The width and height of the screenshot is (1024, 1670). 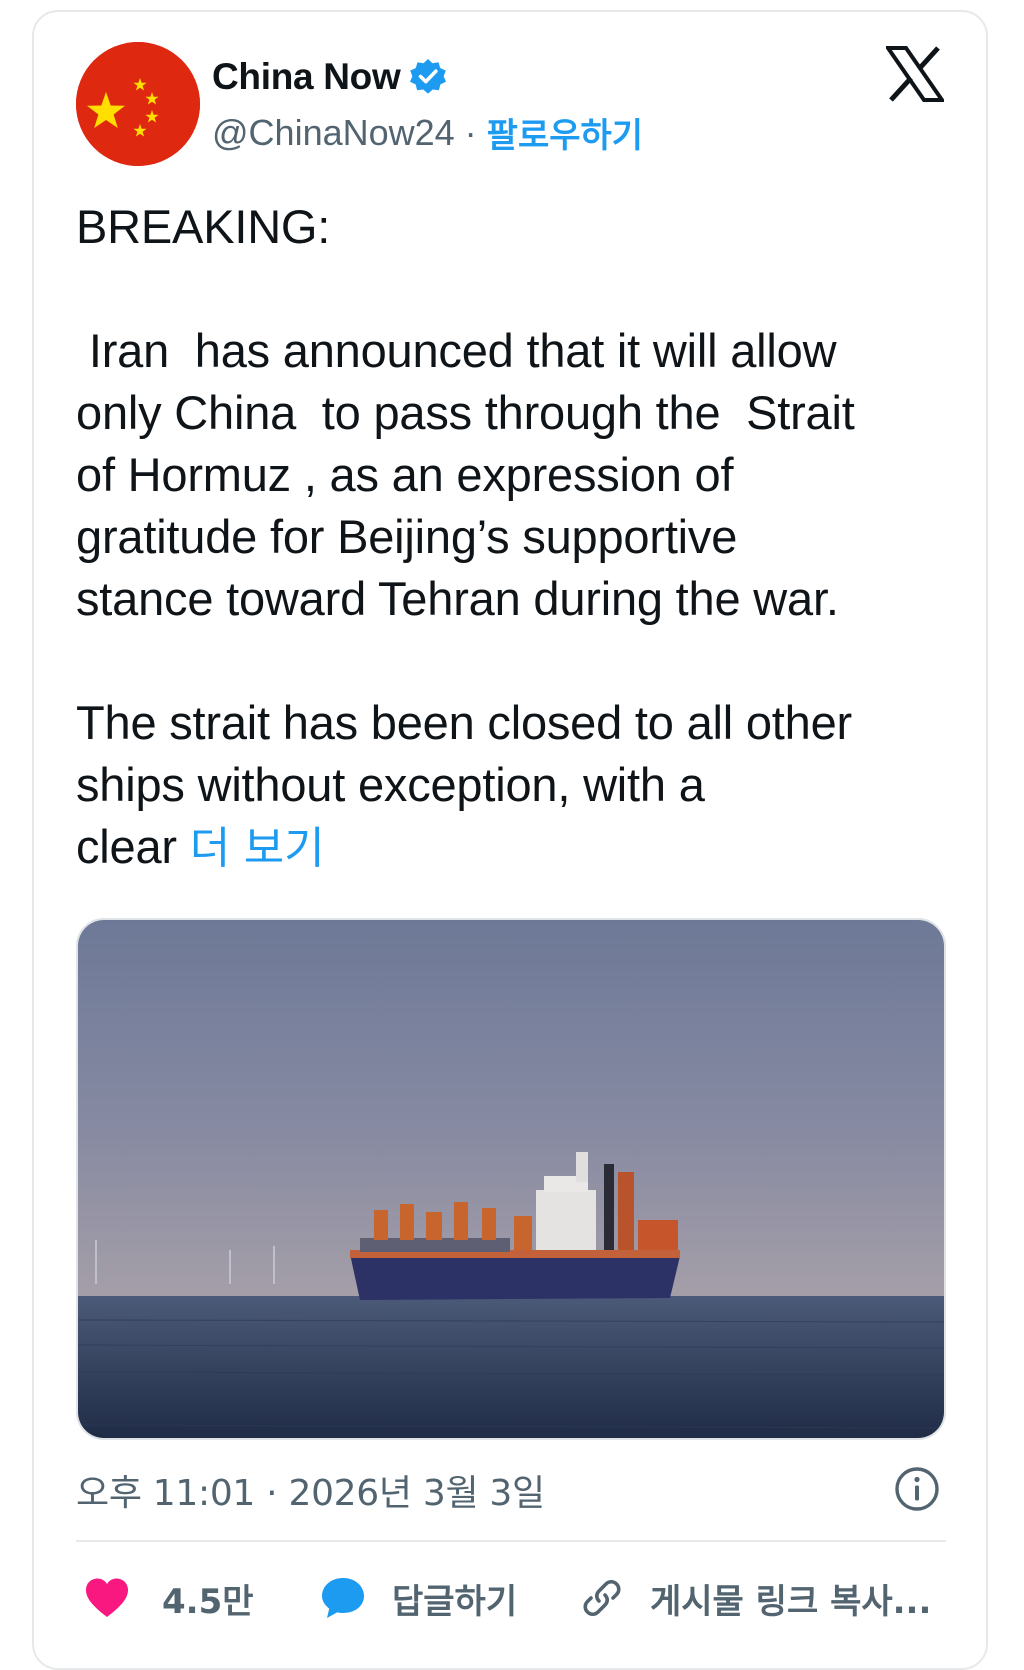 I want to click on like-button: 4.5만, so click(x=169, y=1598).